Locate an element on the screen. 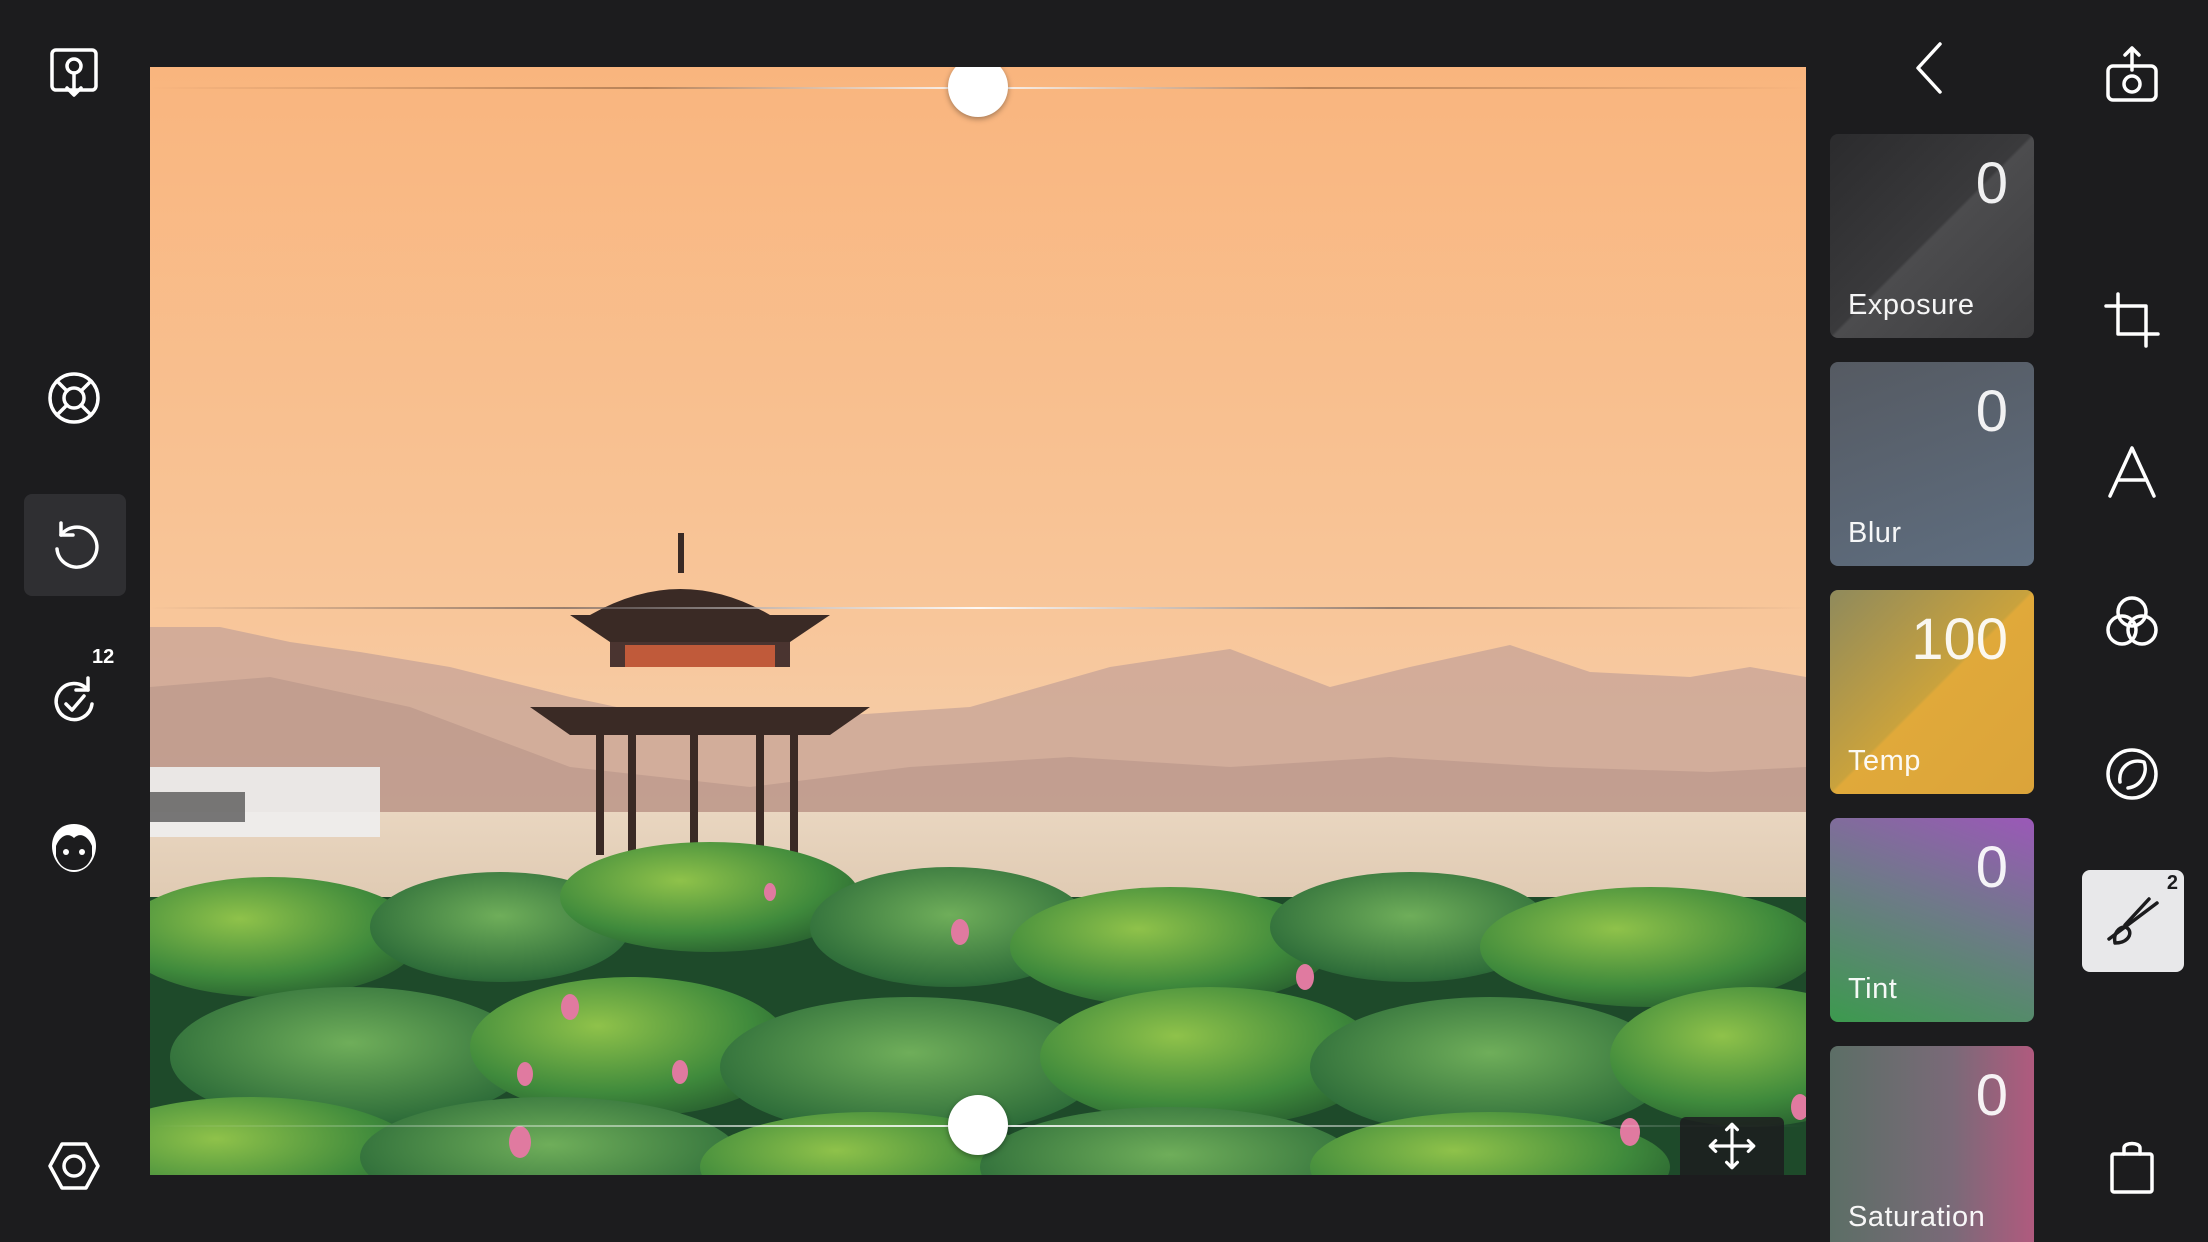 The width and height of the screenshot is (2208, 1242). saturation-value: 0 is located at coordinates (1991, 1095).